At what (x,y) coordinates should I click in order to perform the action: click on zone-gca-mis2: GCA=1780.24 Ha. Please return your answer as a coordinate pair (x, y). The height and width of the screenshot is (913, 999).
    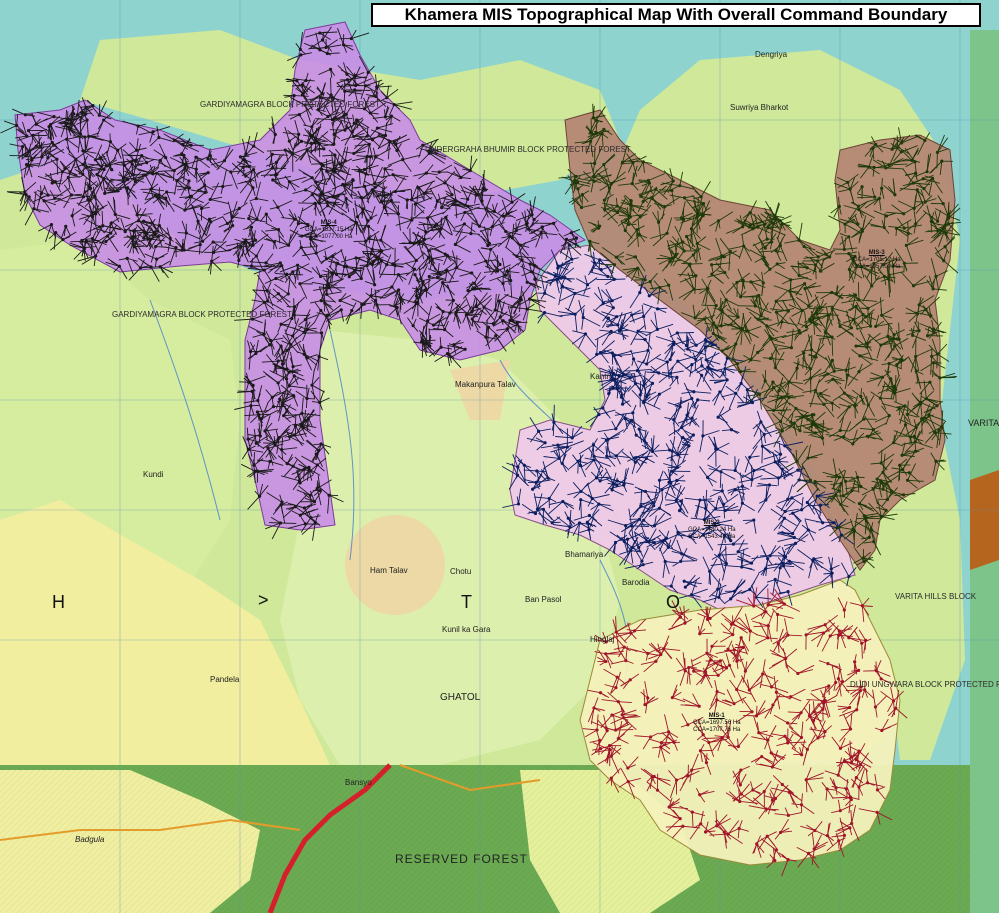
    Looking at the image, I should click on (712, 530).